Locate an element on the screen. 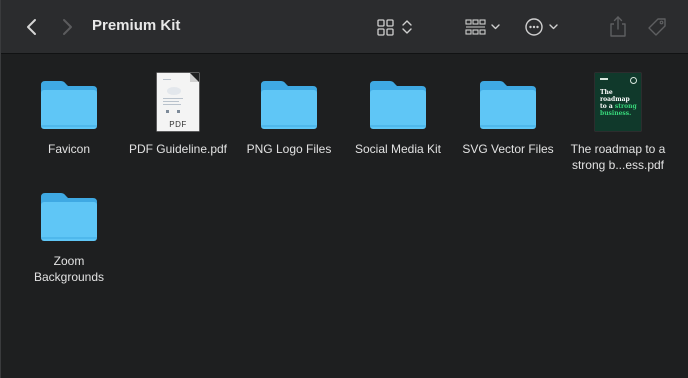 Image resolution: width=688 pixels, height=378 pixels. file-name: PNG Logo Files is located at coordinates (289, 149).